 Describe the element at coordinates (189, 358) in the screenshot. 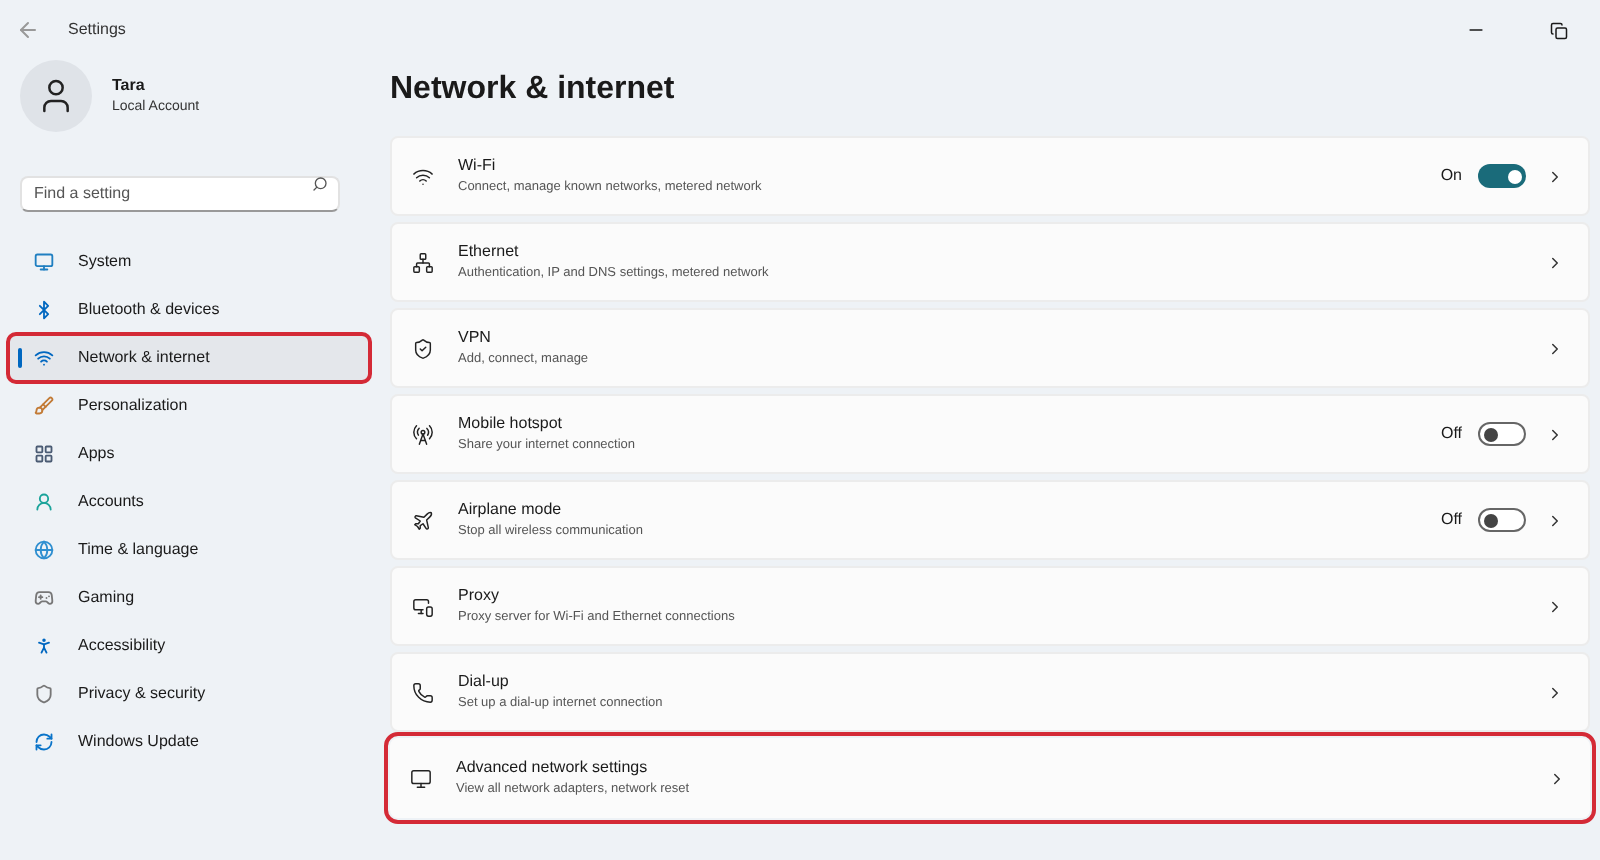

I see `nav-item: Network & internet` at that location.